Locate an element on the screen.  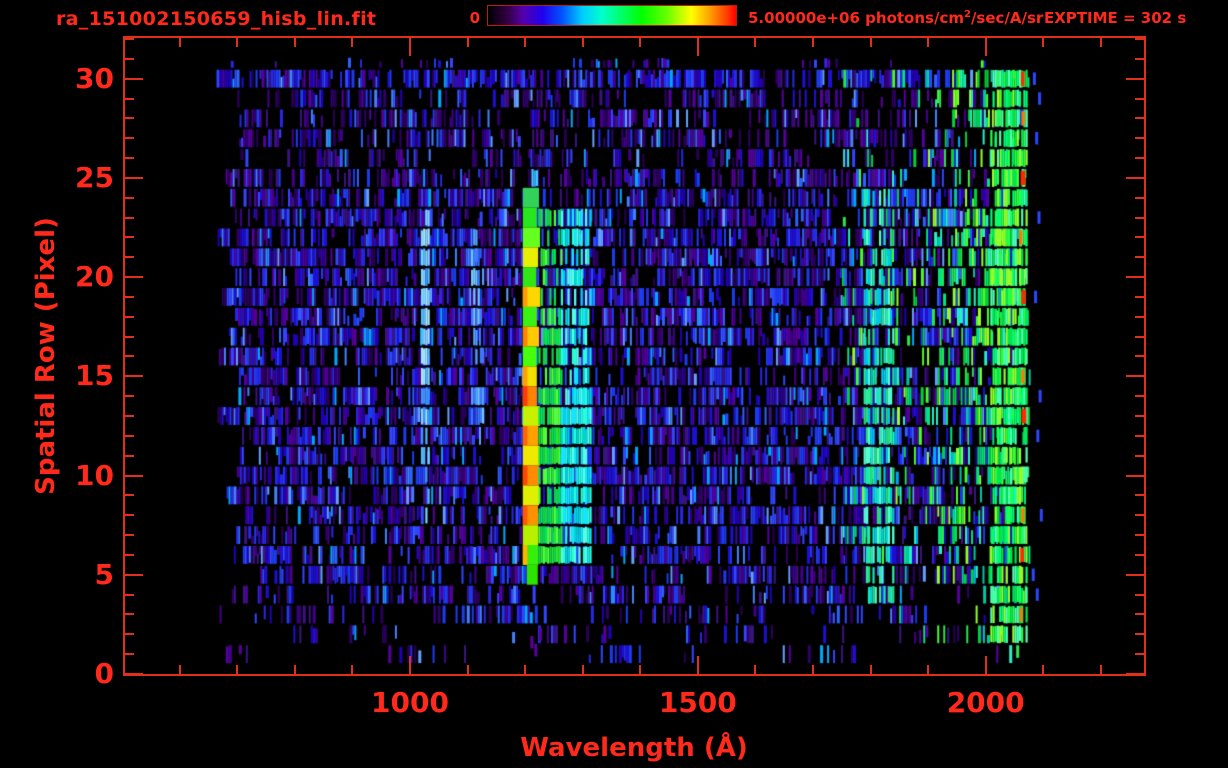
colorbar-max-label: 5.00000e+06 photons/cm2/sec/A/sr is located at coordinates (895, 18).